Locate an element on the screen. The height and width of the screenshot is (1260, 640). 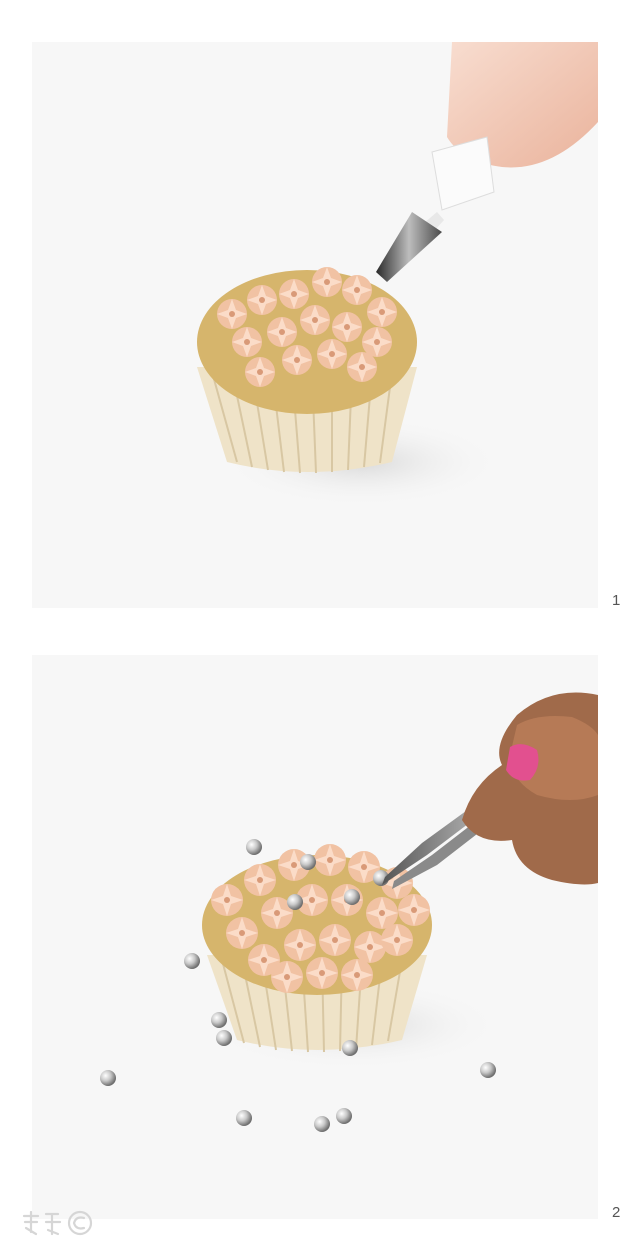
step-number-1: 1 is located at coordinates (616, 600).